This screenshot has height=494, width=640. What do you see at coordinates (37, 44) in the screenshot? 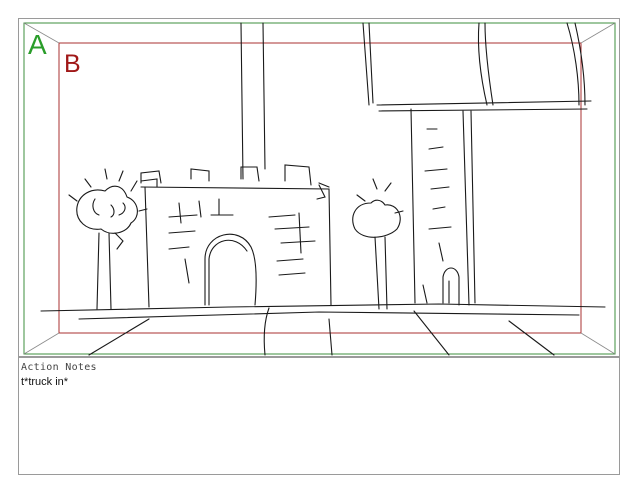
I see `safe-area-label-a: A` at bounding box center [37, 44].